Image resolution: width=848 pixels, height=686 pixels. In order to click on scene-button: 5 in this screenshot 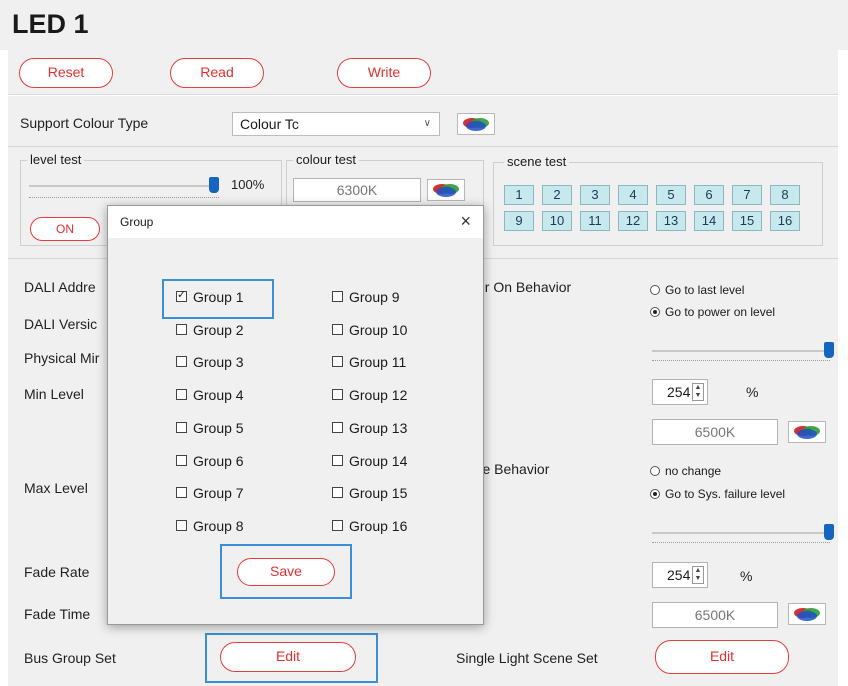, I will do `click(671, 195)`.